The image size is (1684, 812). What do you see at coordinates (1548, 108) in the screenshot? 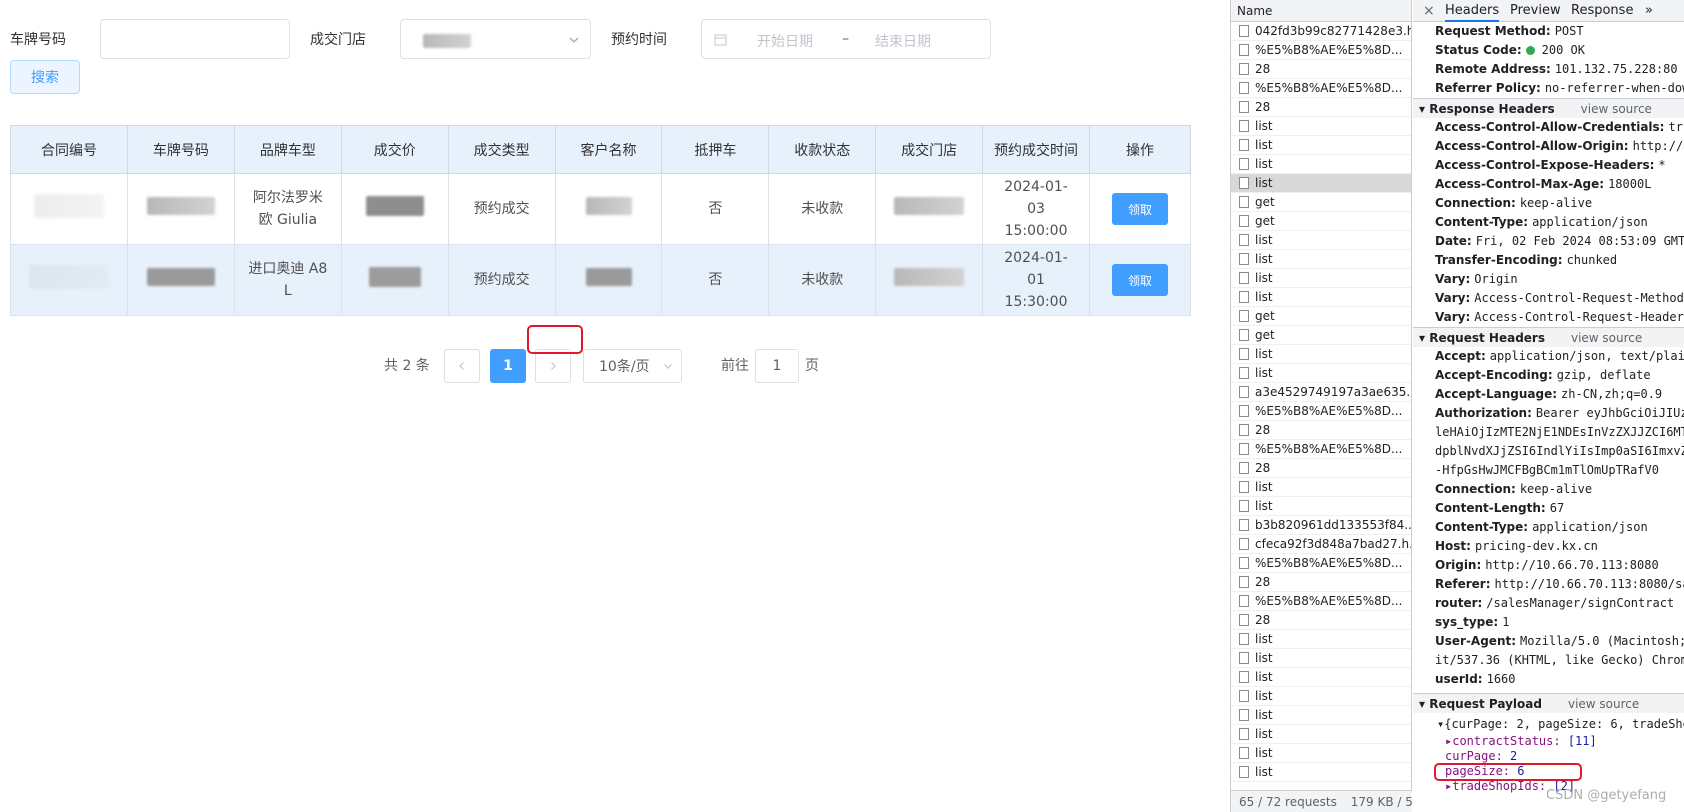
I see `response-headers-section: ▾ Response Headers view source` at bounding box center [1548, 108].